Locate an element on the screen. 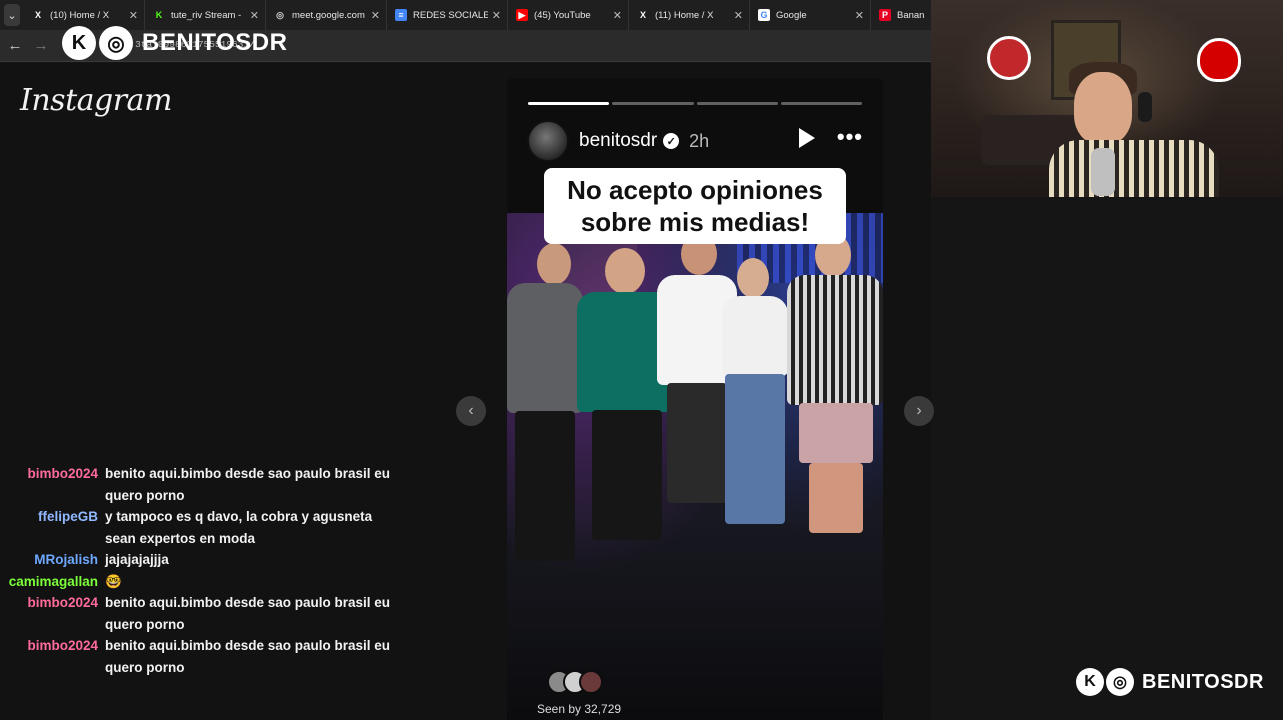  tab-label: (10) Home / X is located at coordinates (80, 15).